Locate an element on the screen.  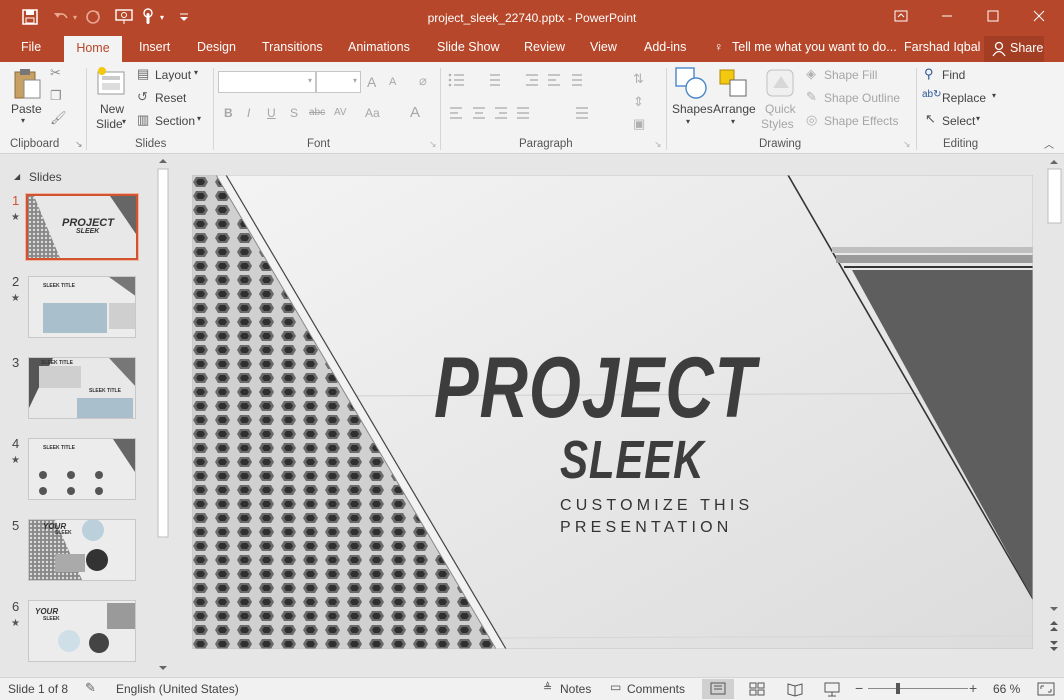
char-spacing-button: AV is located at coordinates (340, 112).